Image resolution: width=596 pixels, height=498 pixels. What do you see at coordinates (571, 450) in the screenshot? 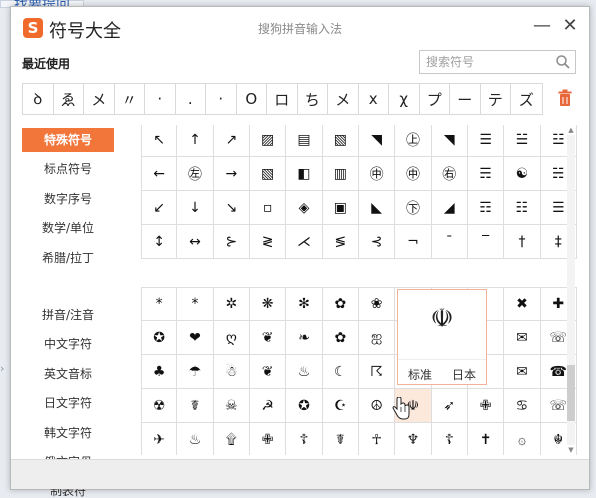
I see `scroll-down-icon: ▼` at bounding box center [571, 450].